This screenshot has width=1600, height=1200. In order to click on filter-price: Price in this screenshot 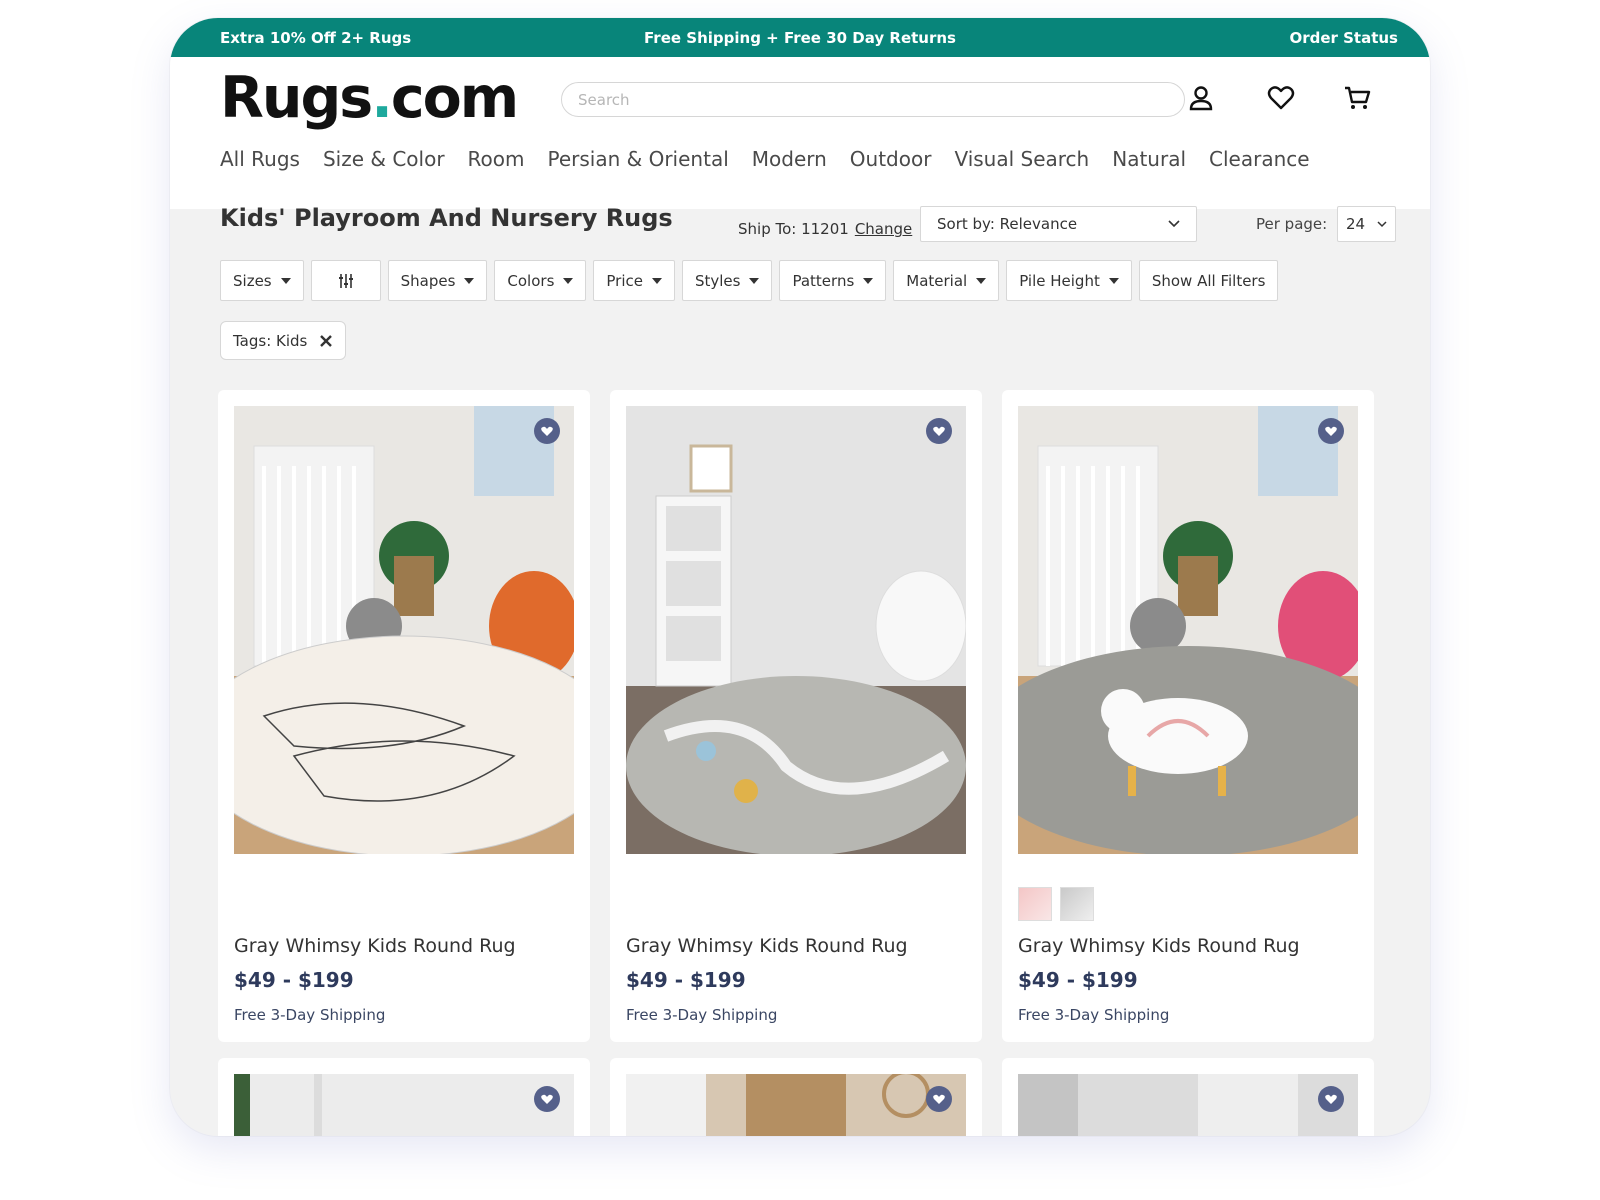, I will do `click(634, 280)`.